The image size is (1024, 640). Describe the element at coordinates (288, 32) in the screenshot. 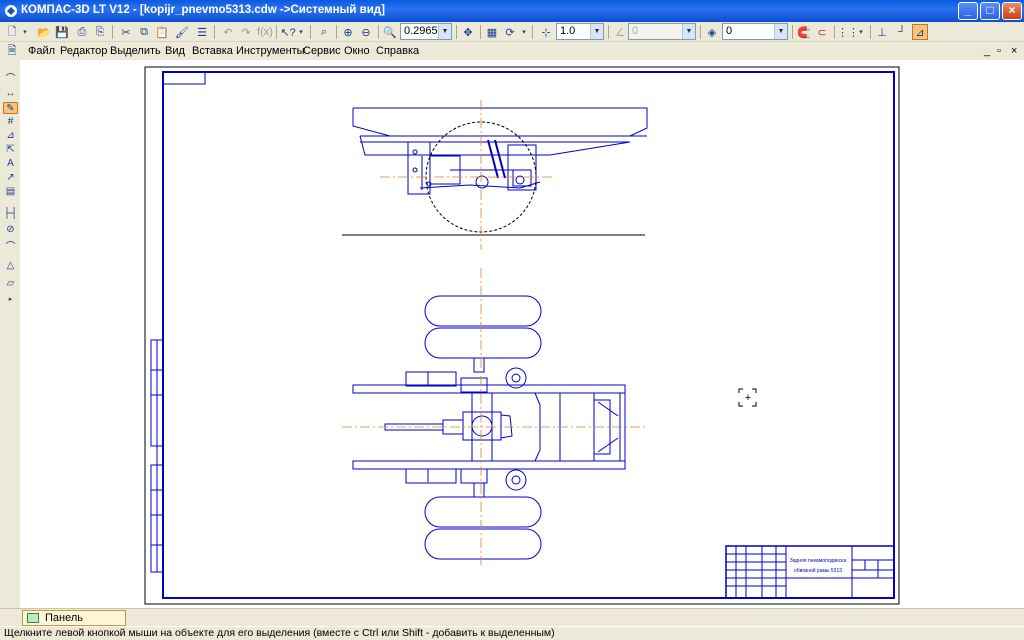

I see `help-pointer-icon: ↖?` at that location.